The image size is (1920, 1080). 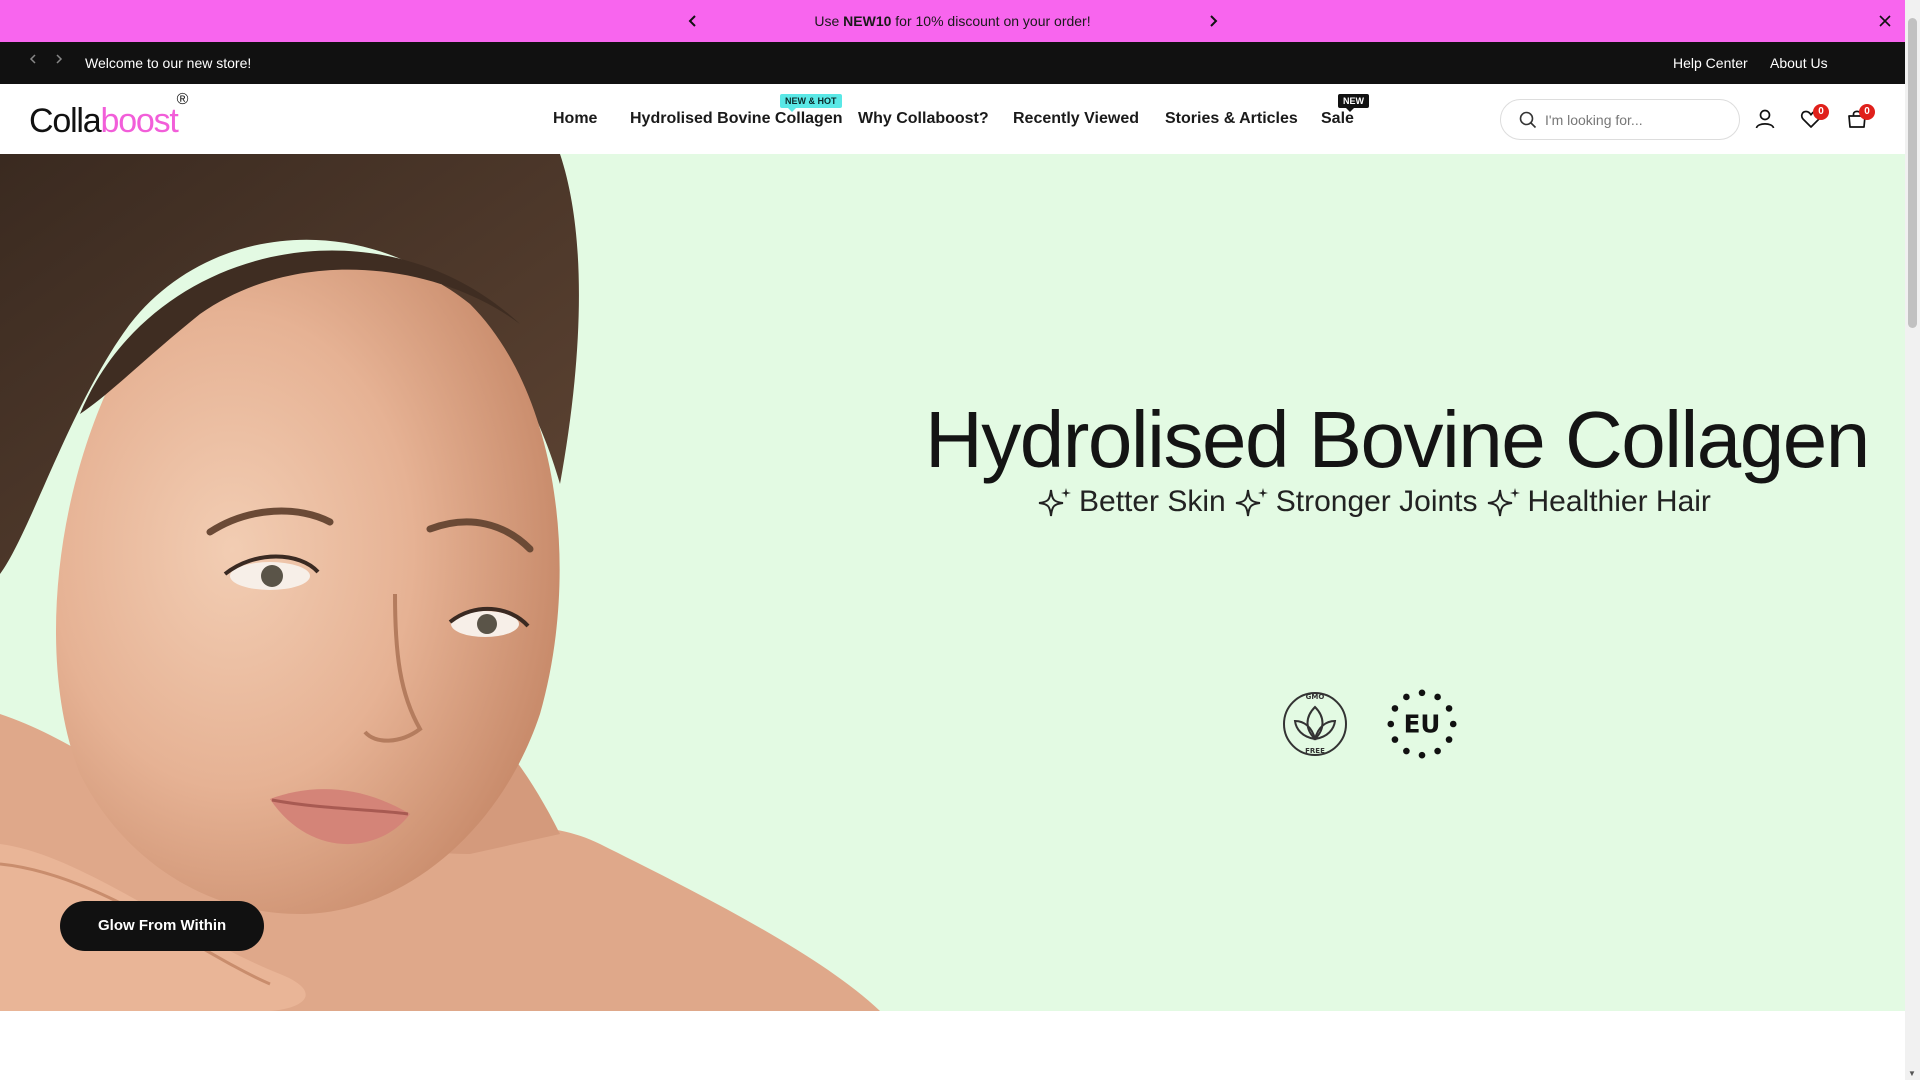 What do you see at coordinates (1912, 173) in the screenshot?
I see `scrollbar-thumb` at bounding box center [1912, 173].